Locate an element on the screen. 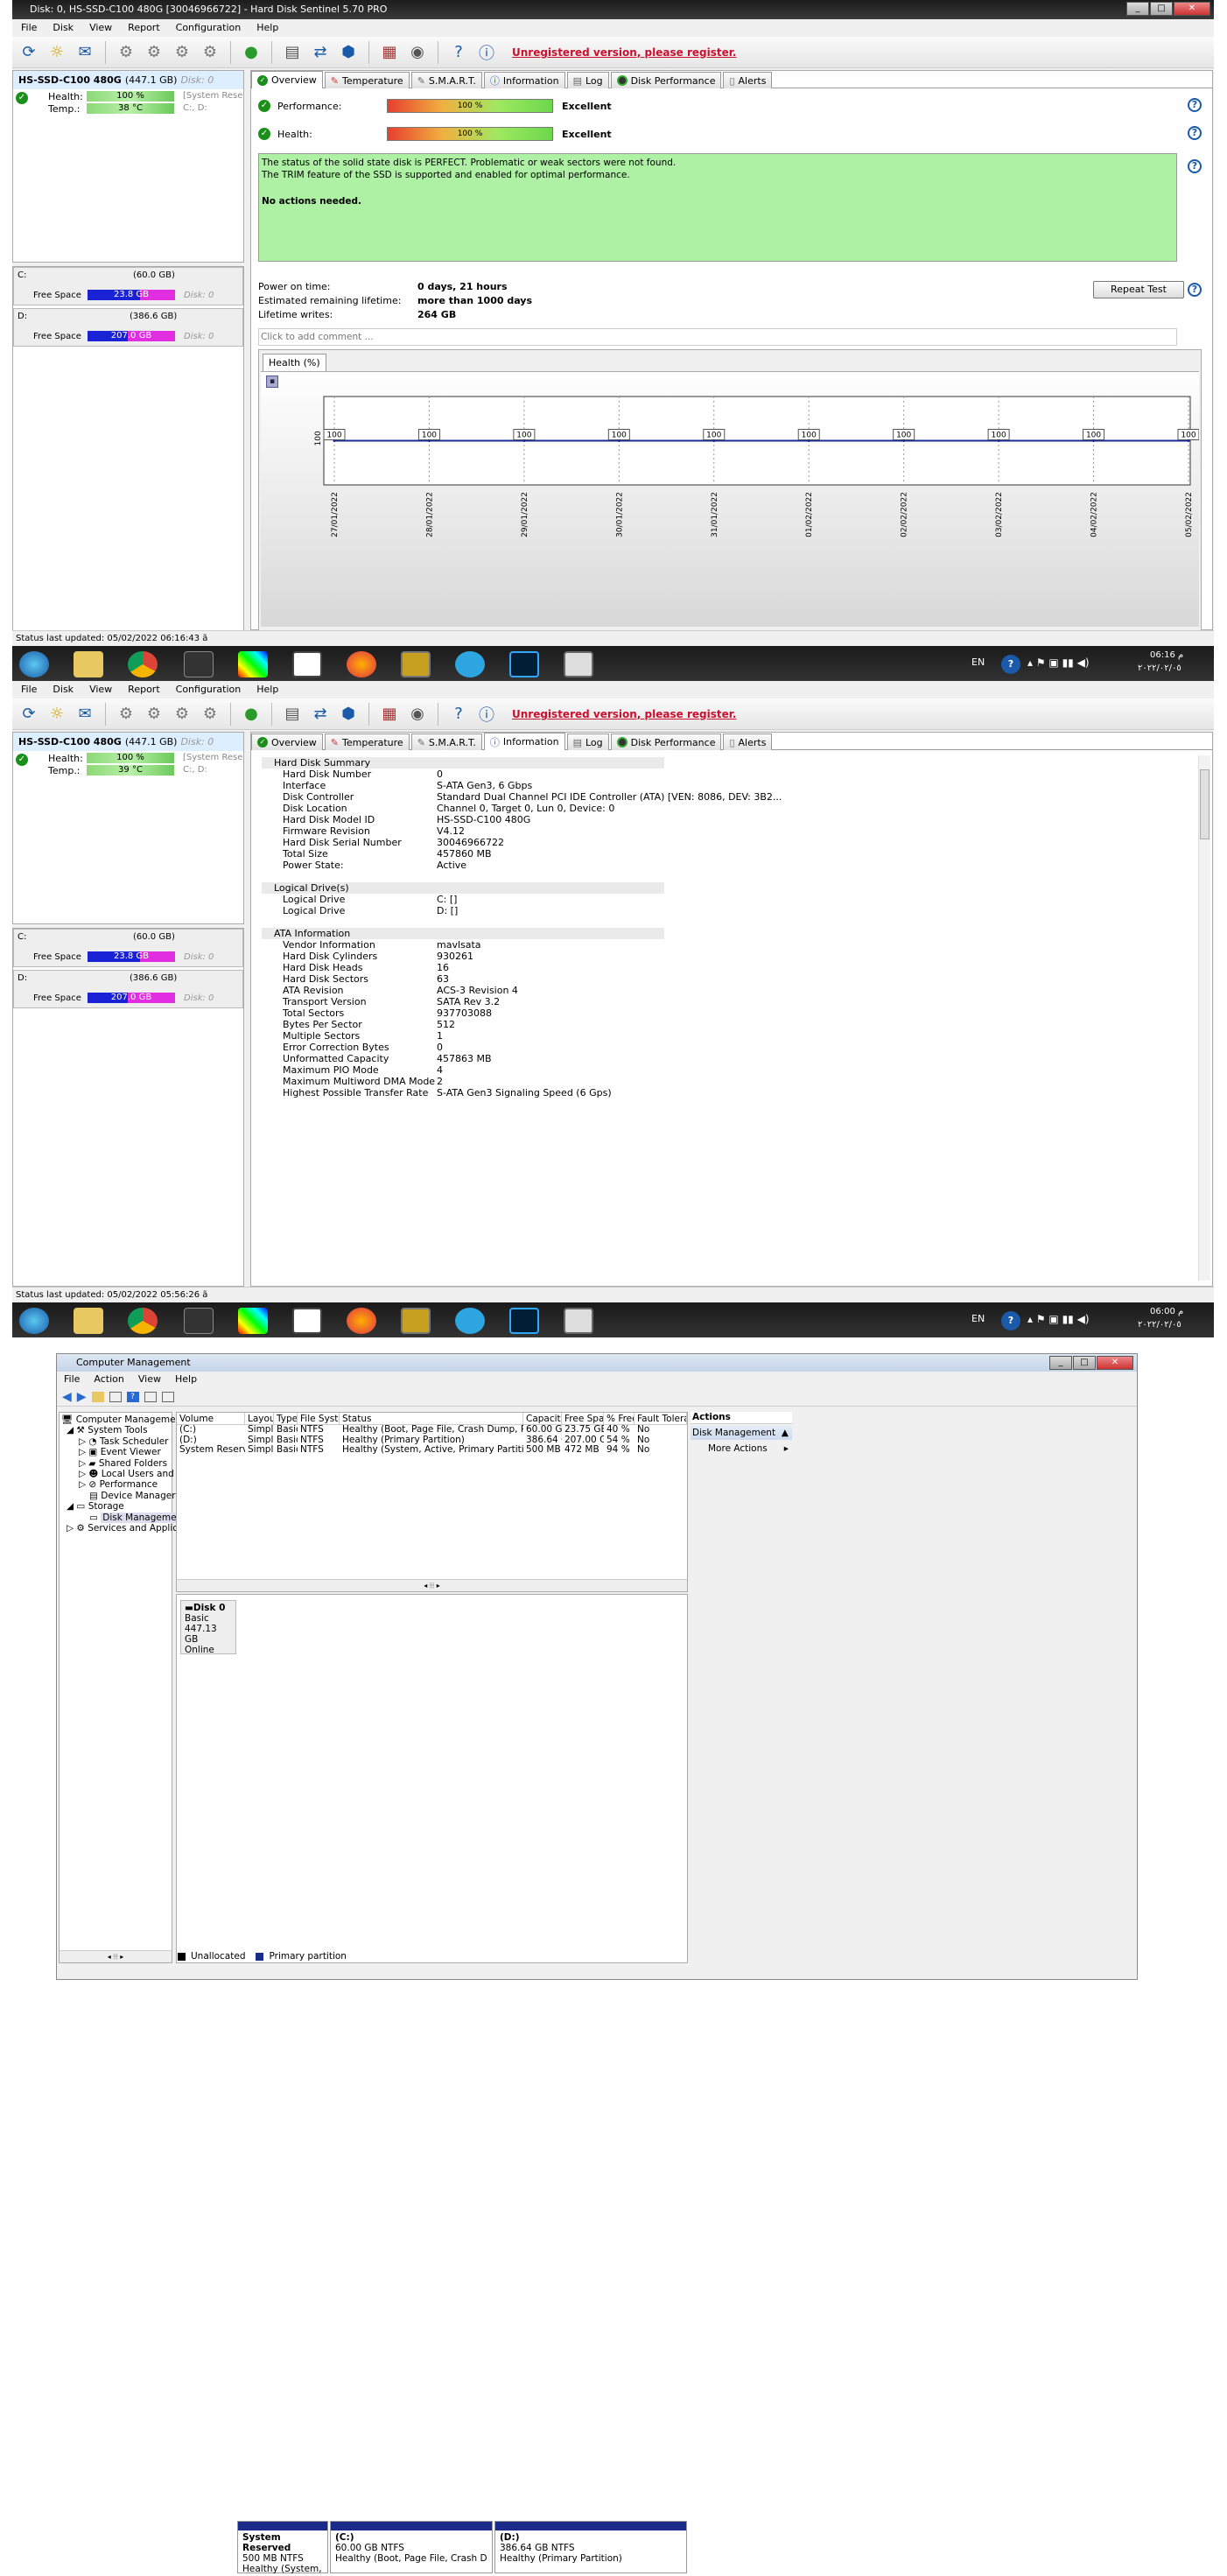  up-folder-icon is located at coordinates (97, 1397).